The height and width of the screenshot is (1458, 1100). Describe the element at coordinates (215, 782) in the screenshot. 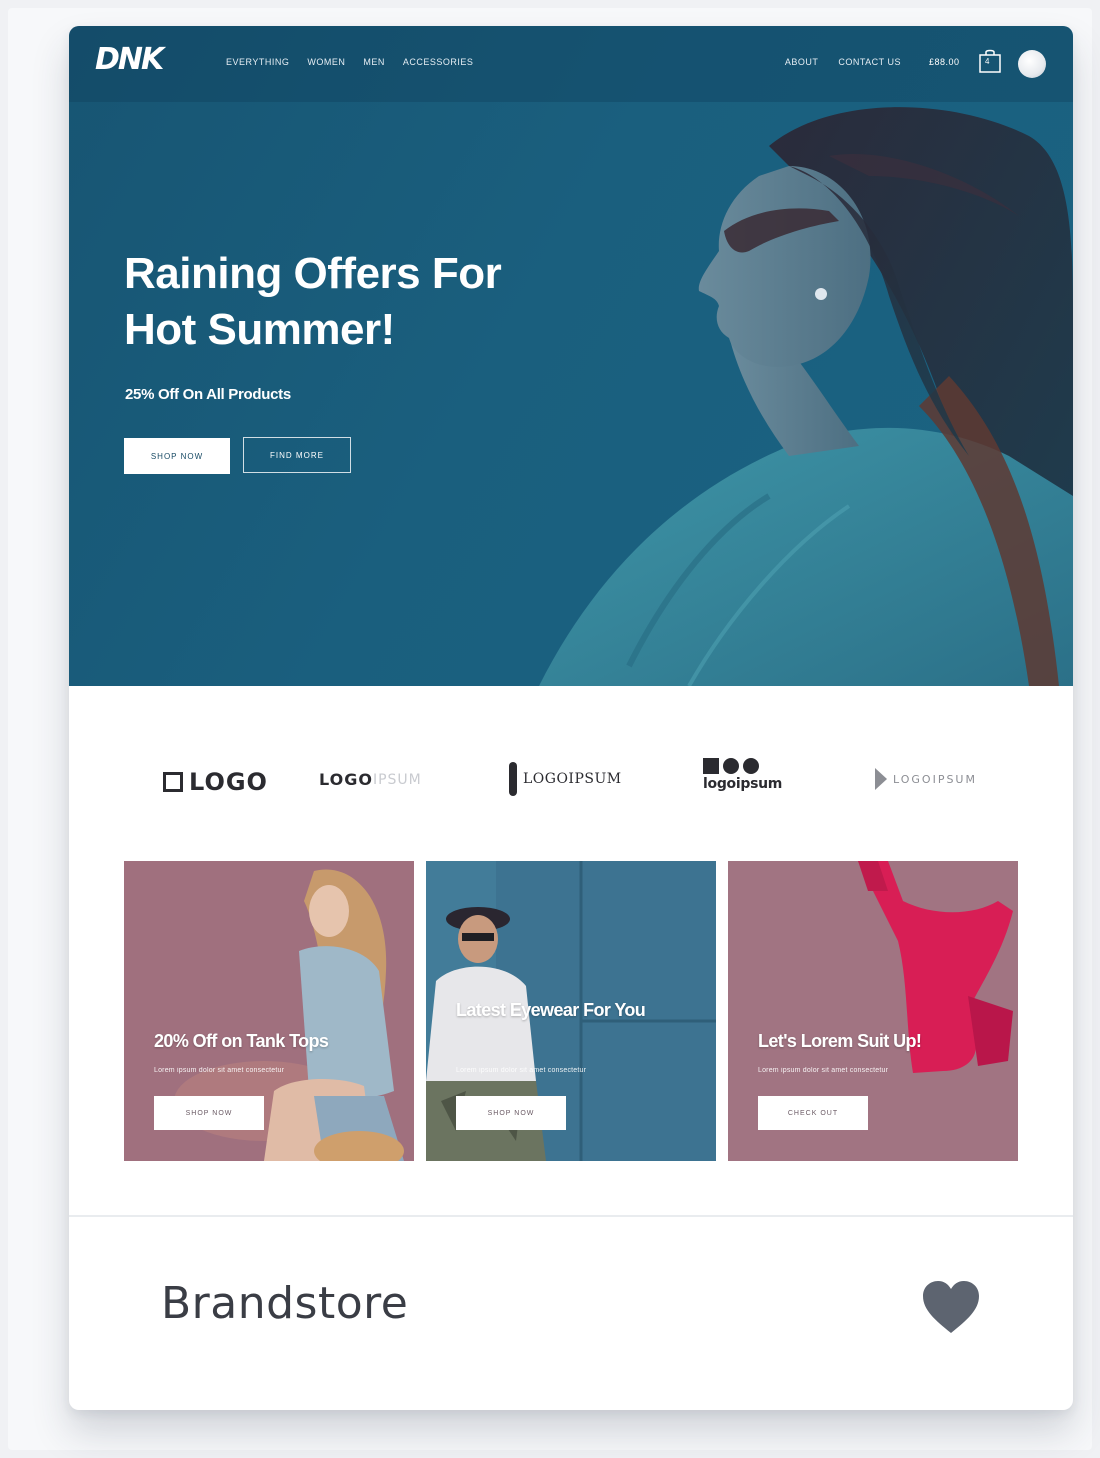

I see `partner-logo-1: LOGO` at that location.